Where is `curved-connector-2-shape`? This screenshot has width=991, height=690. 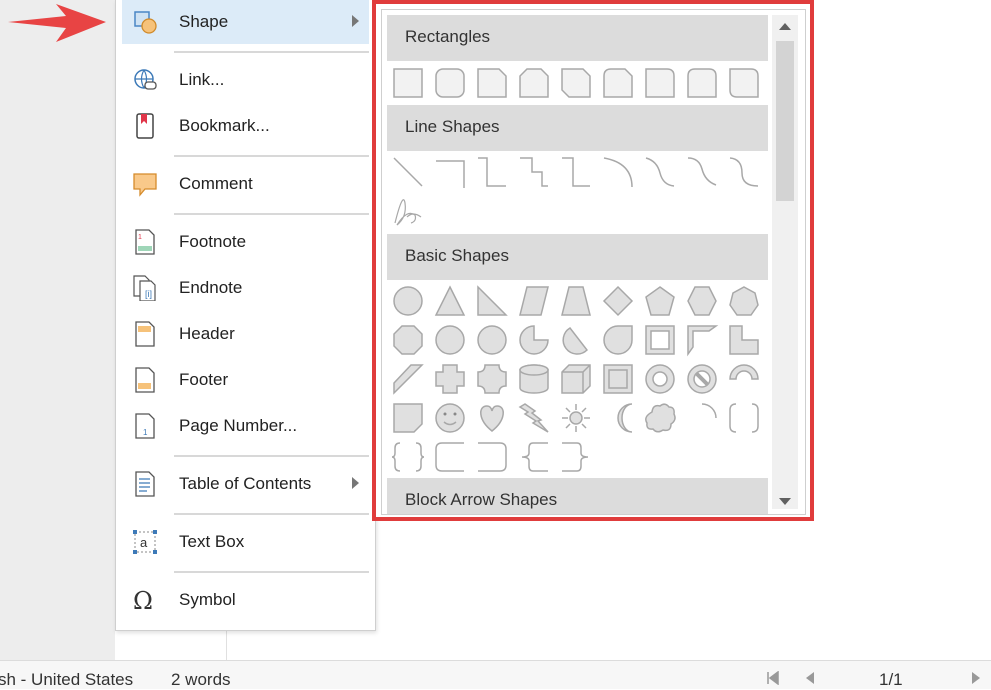
curved-connector-2-shape is located at coordinates (660, 172).